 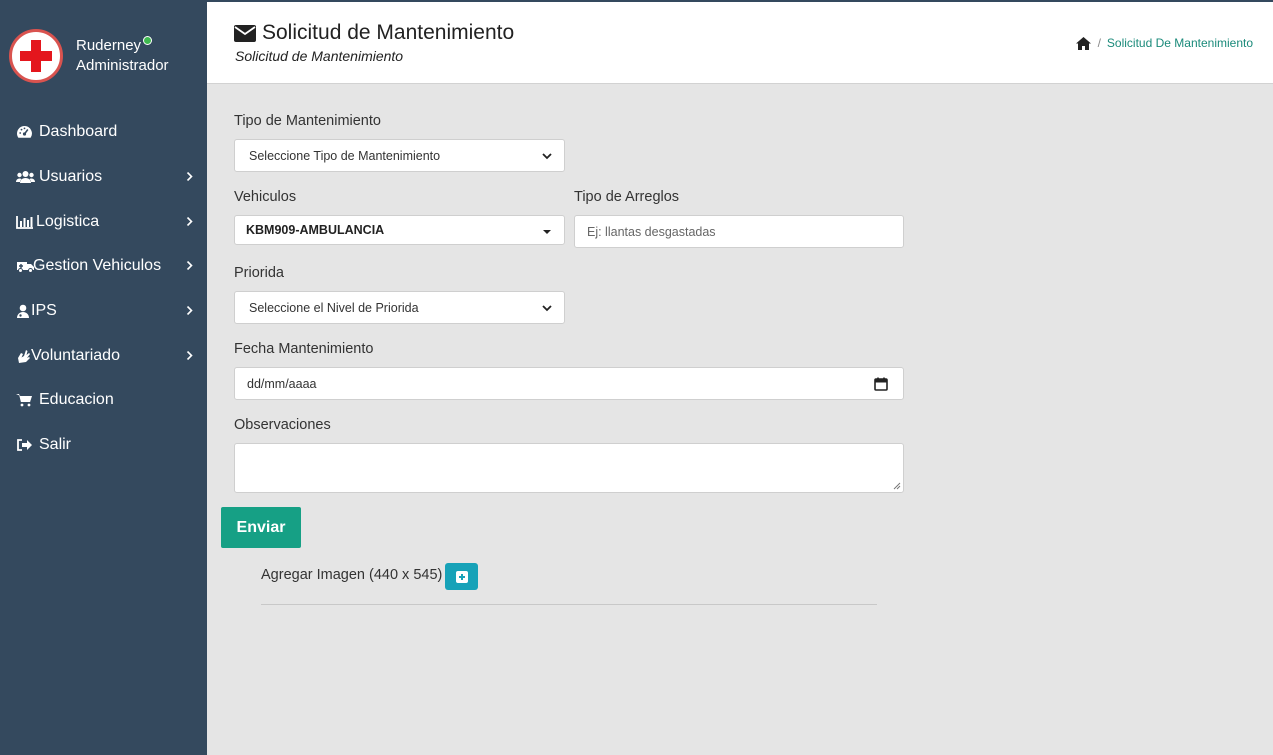 I want to click on page-subtitle: Solicitud de Mantenimiento, so click(x=319, y=56).